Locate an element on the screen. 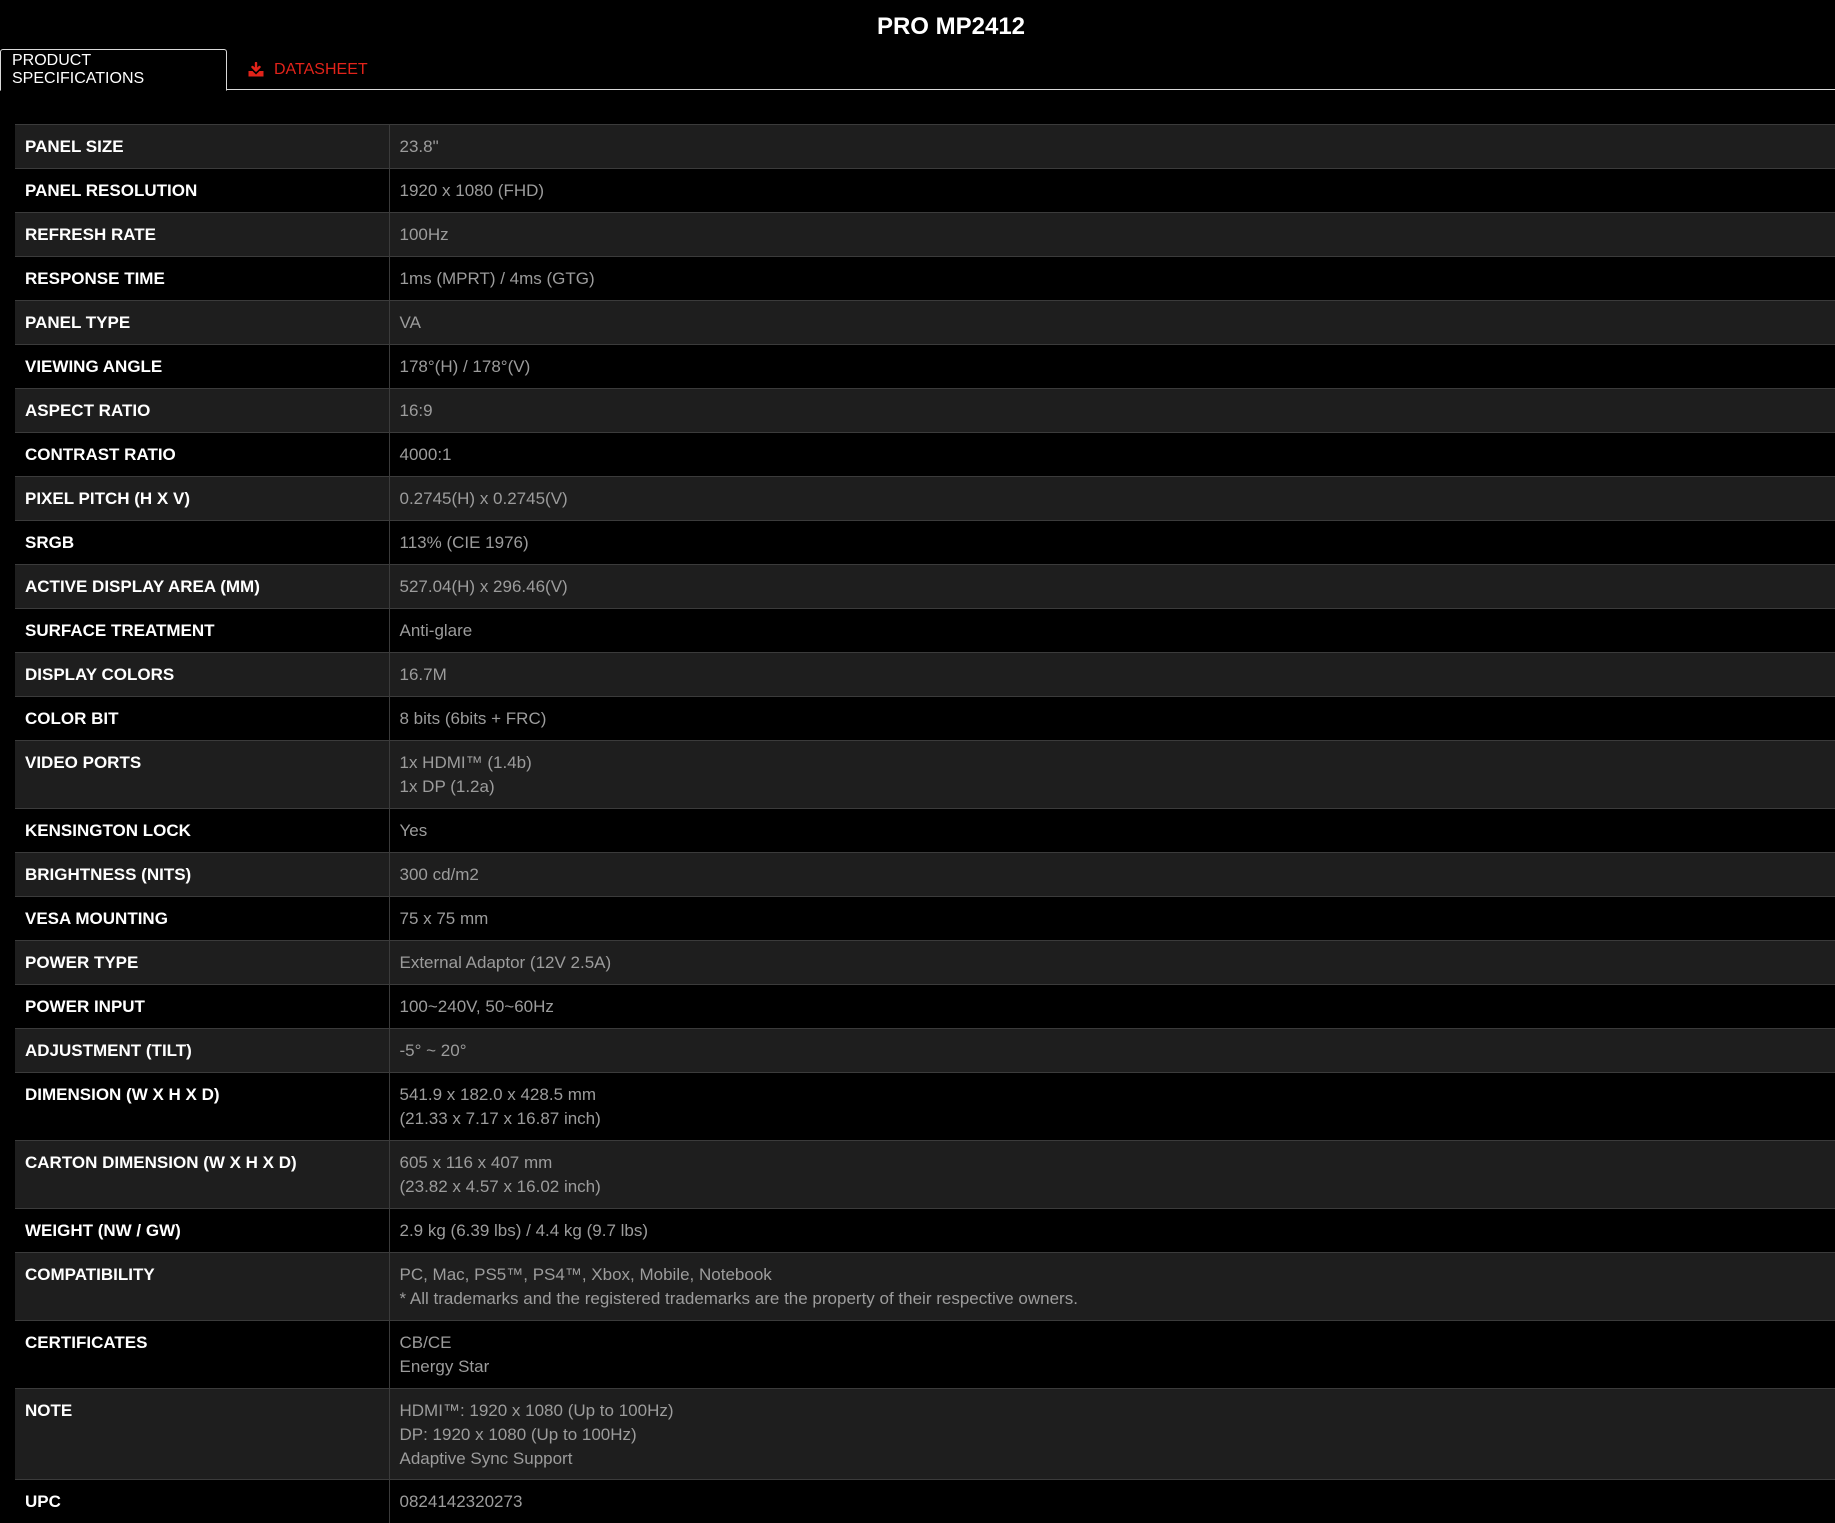  spec-value-line: 100Hz is located at coordinates (1113, 235).